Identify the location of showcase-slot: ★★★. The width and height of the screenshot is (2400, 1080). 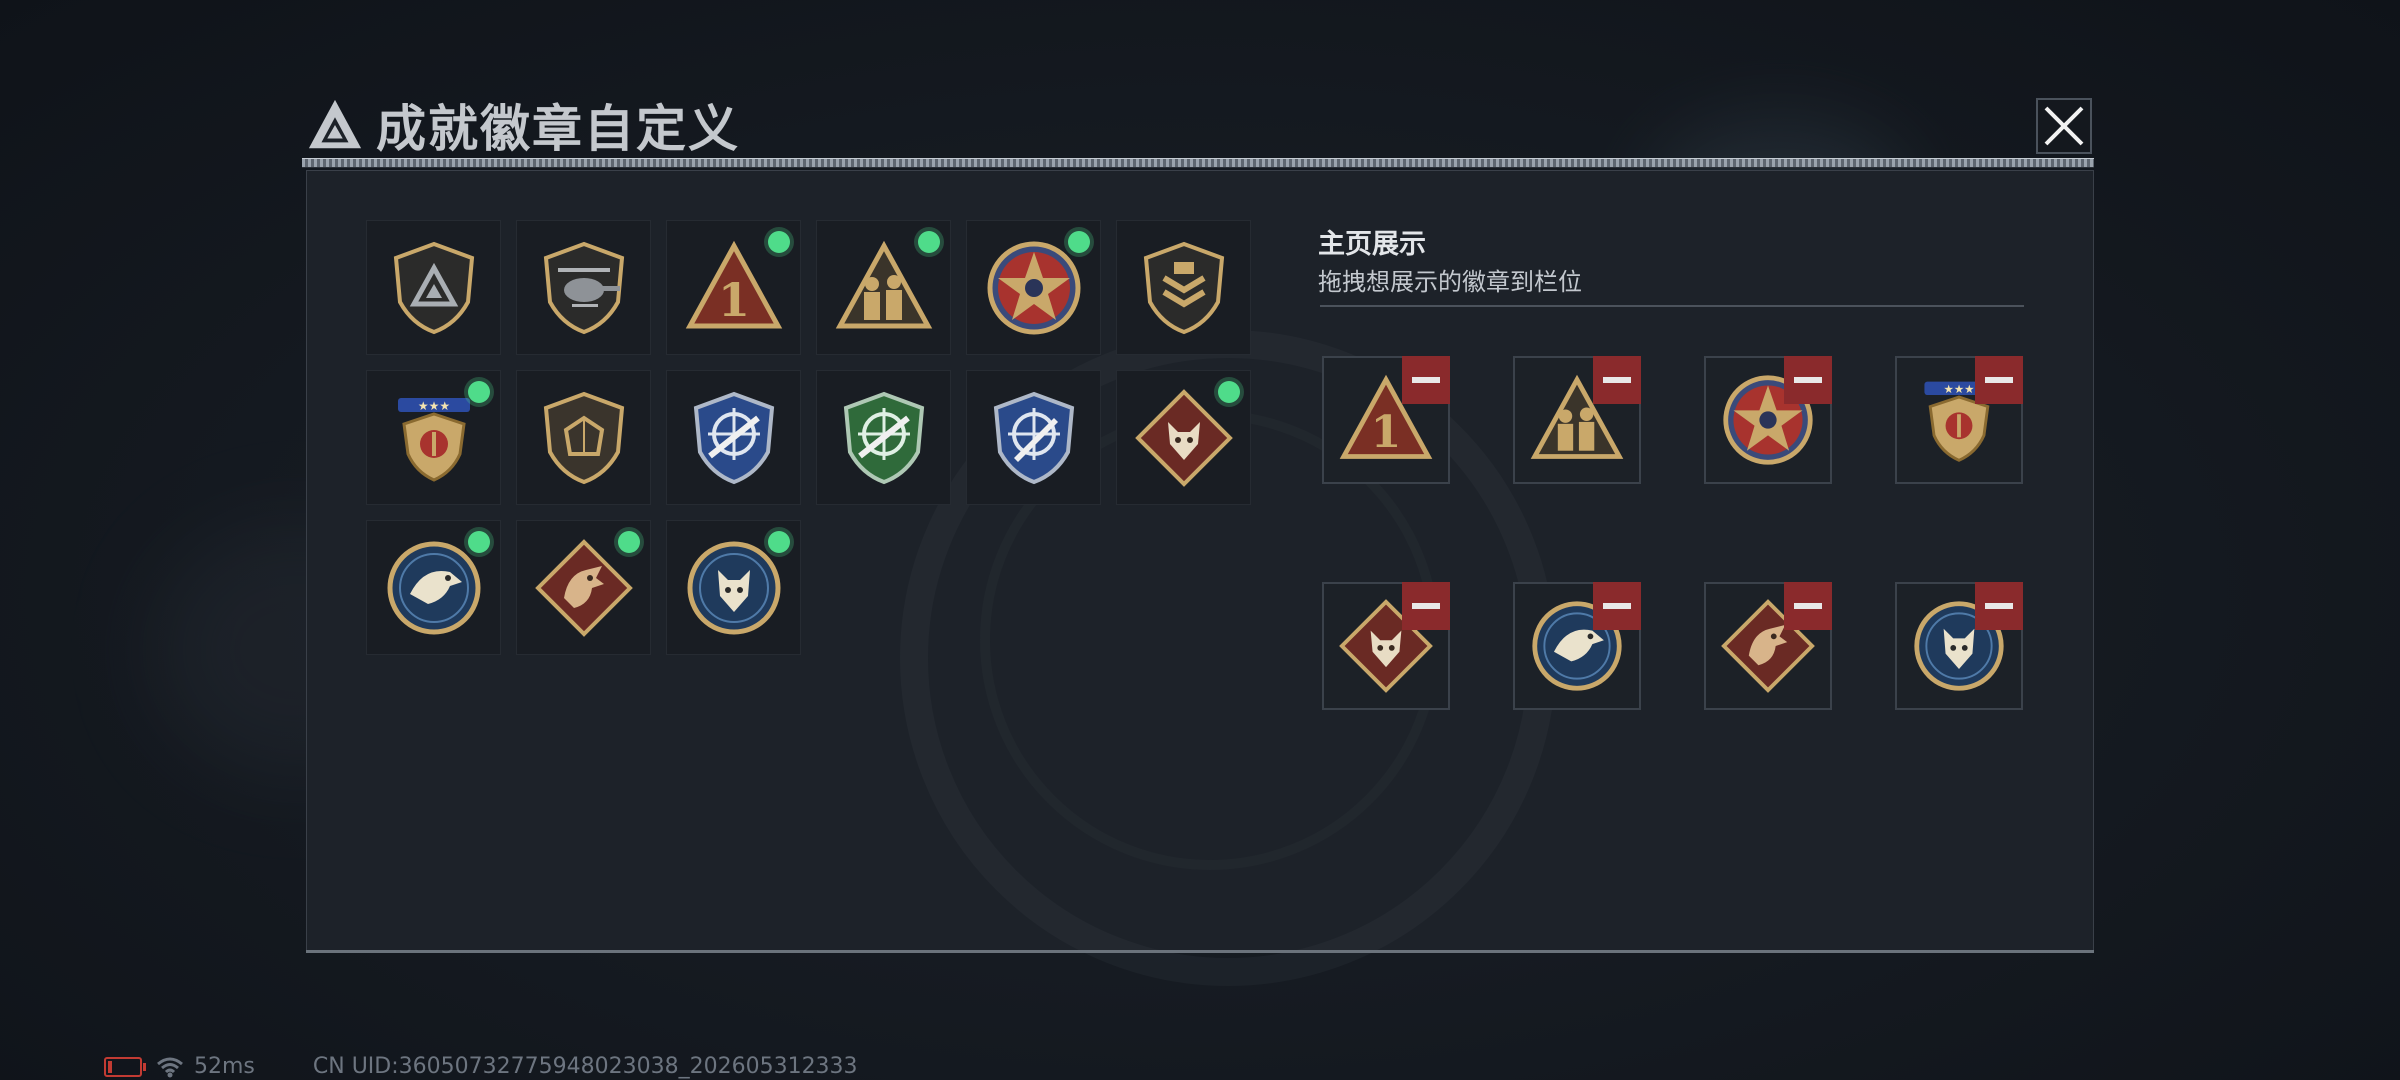
(1959, 420).